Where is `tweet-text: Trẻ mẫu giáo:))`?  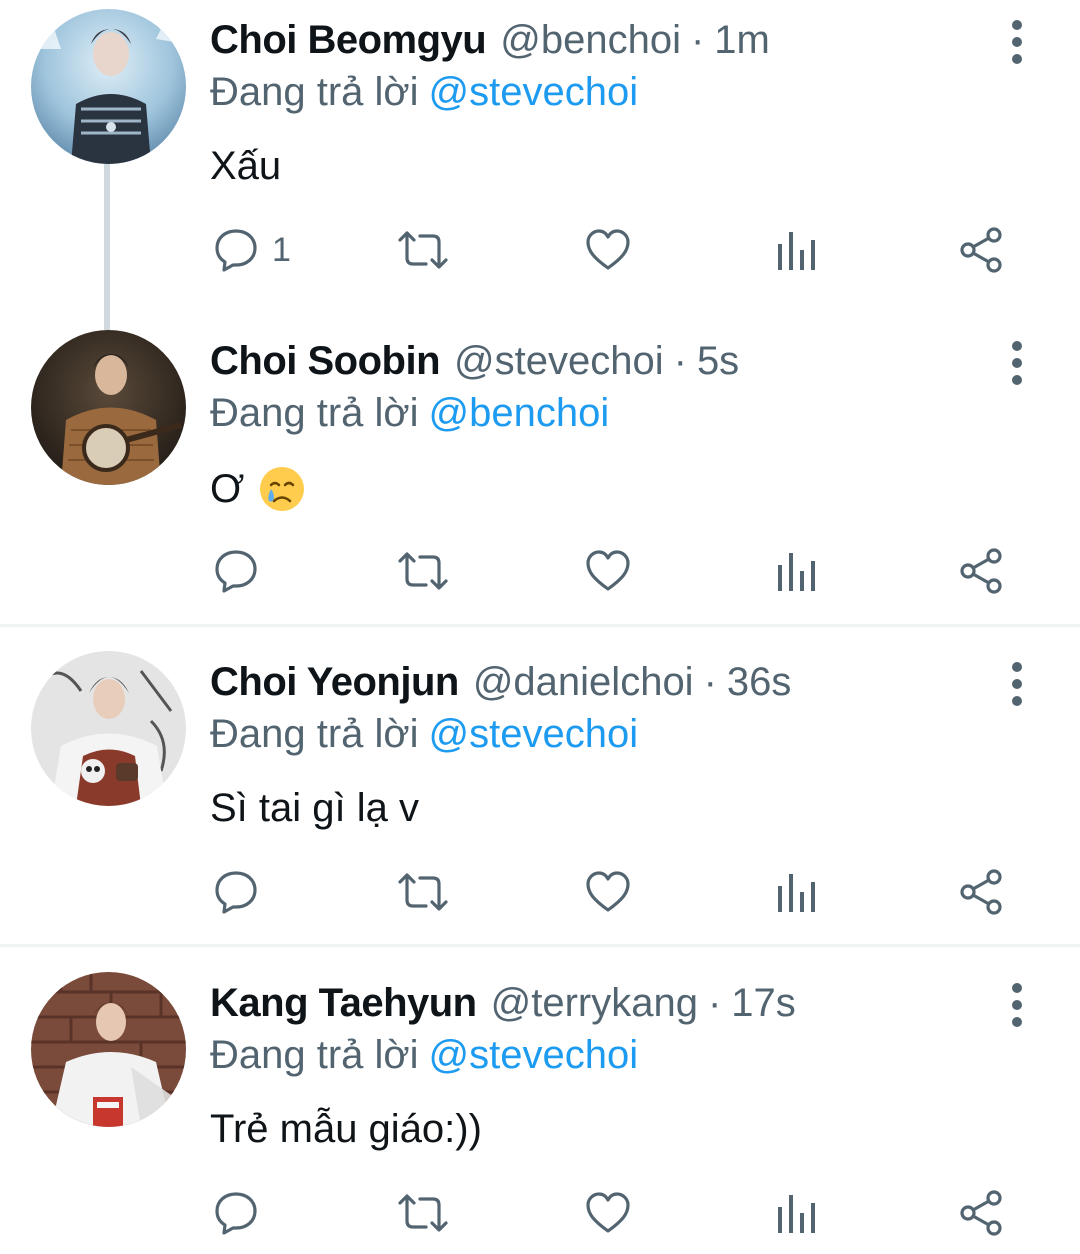
tweet-text: Trẻ mẫu giáo:)) is located at coordinates (346, 1129).